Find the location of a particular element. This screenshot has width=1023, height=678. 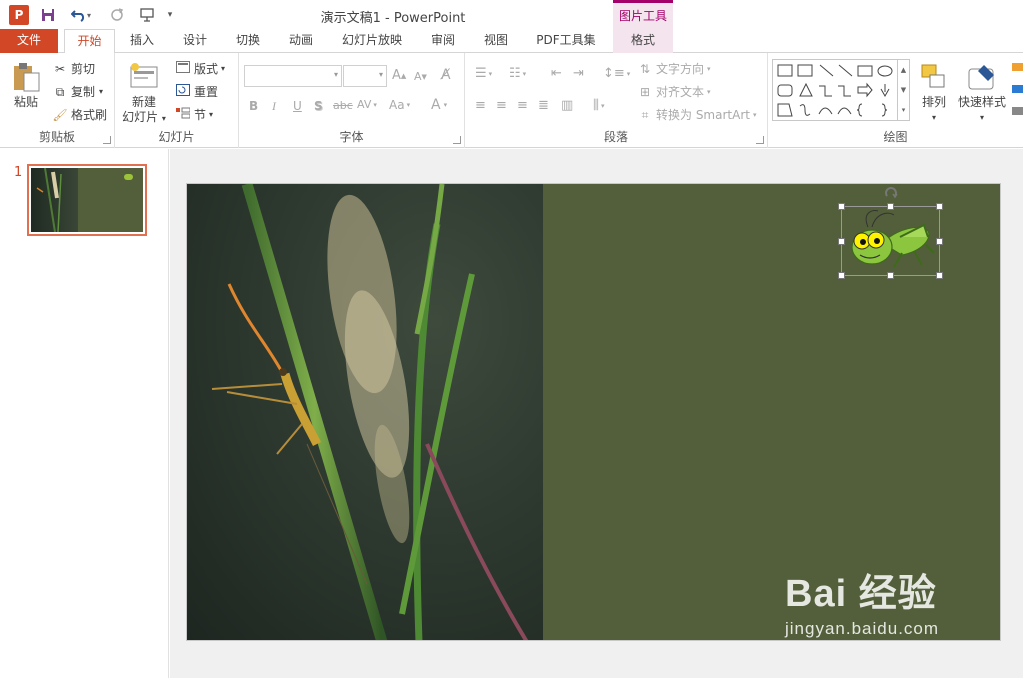

section-button: 节 ▾ is located at coordinates (194, 114).